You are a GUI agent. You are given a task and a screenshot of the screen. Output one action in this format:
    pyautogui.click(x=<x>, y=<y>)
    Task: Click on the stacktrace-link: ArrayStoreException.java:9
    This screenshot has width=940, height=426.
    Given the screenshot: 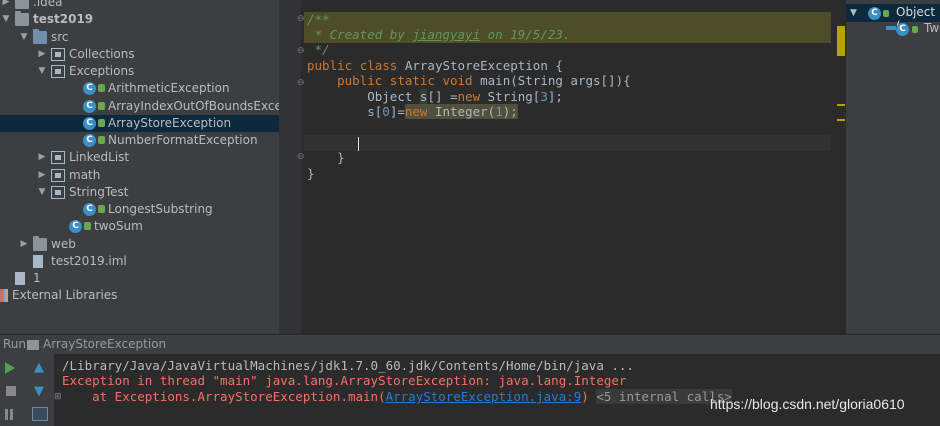 What is the action you would take?
    pyautogui.click(x=484, y=396)
    